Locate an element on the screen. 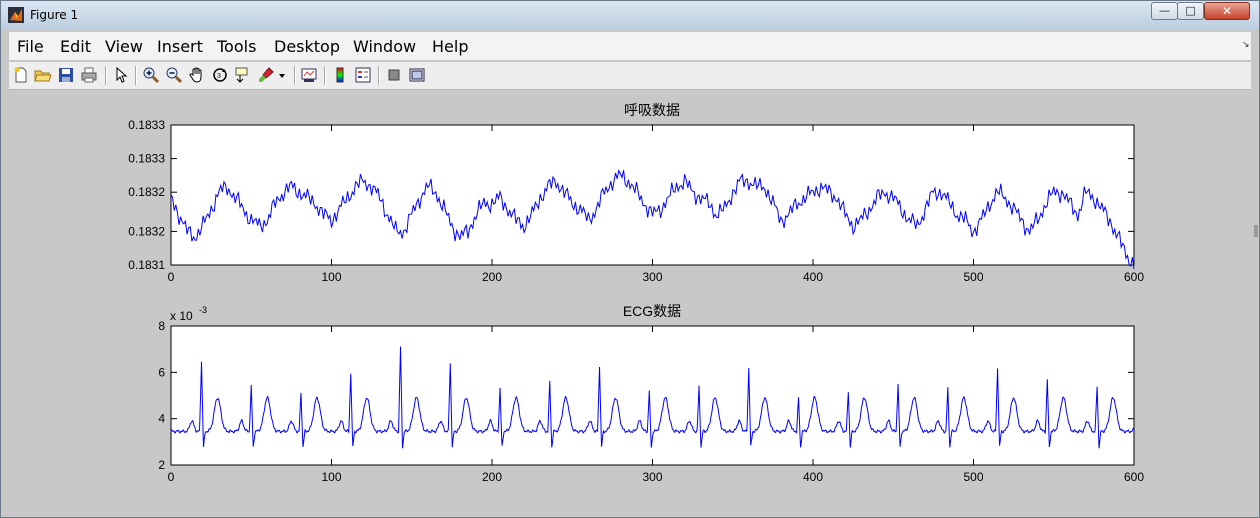  y-exponent-label: x 10 is located at coordinates (181, 316).